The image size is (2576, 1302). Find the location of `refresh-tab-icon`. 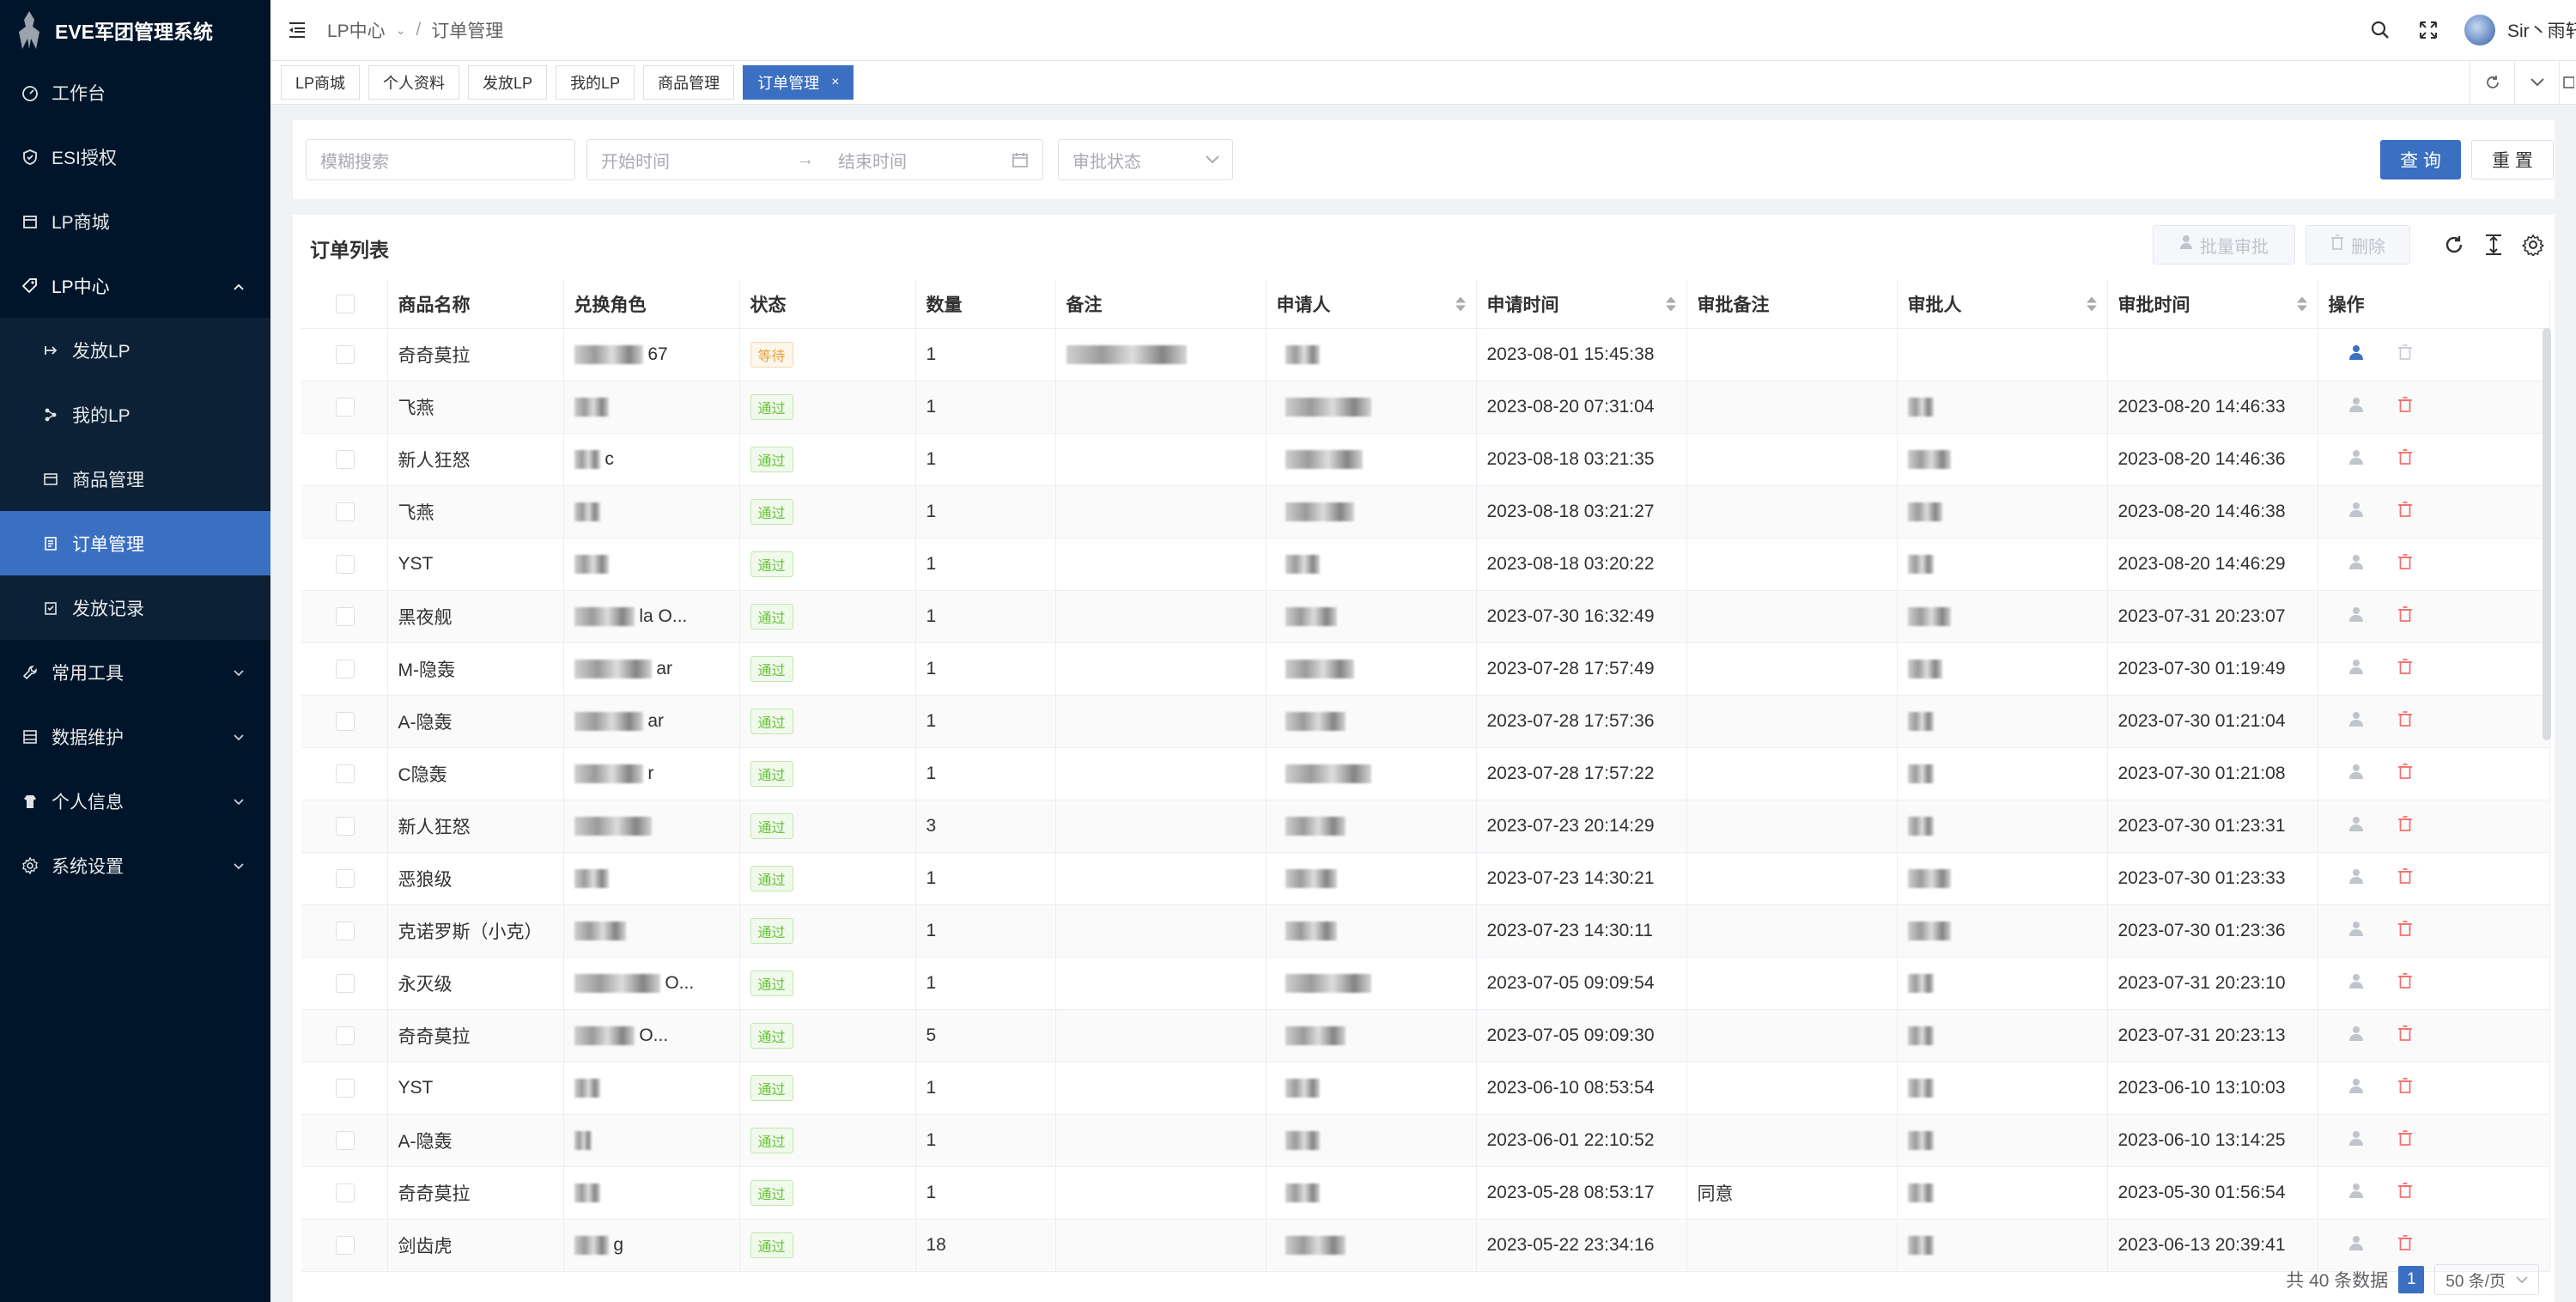

refresh-tab-icon is located at coordinates (2492, 82).